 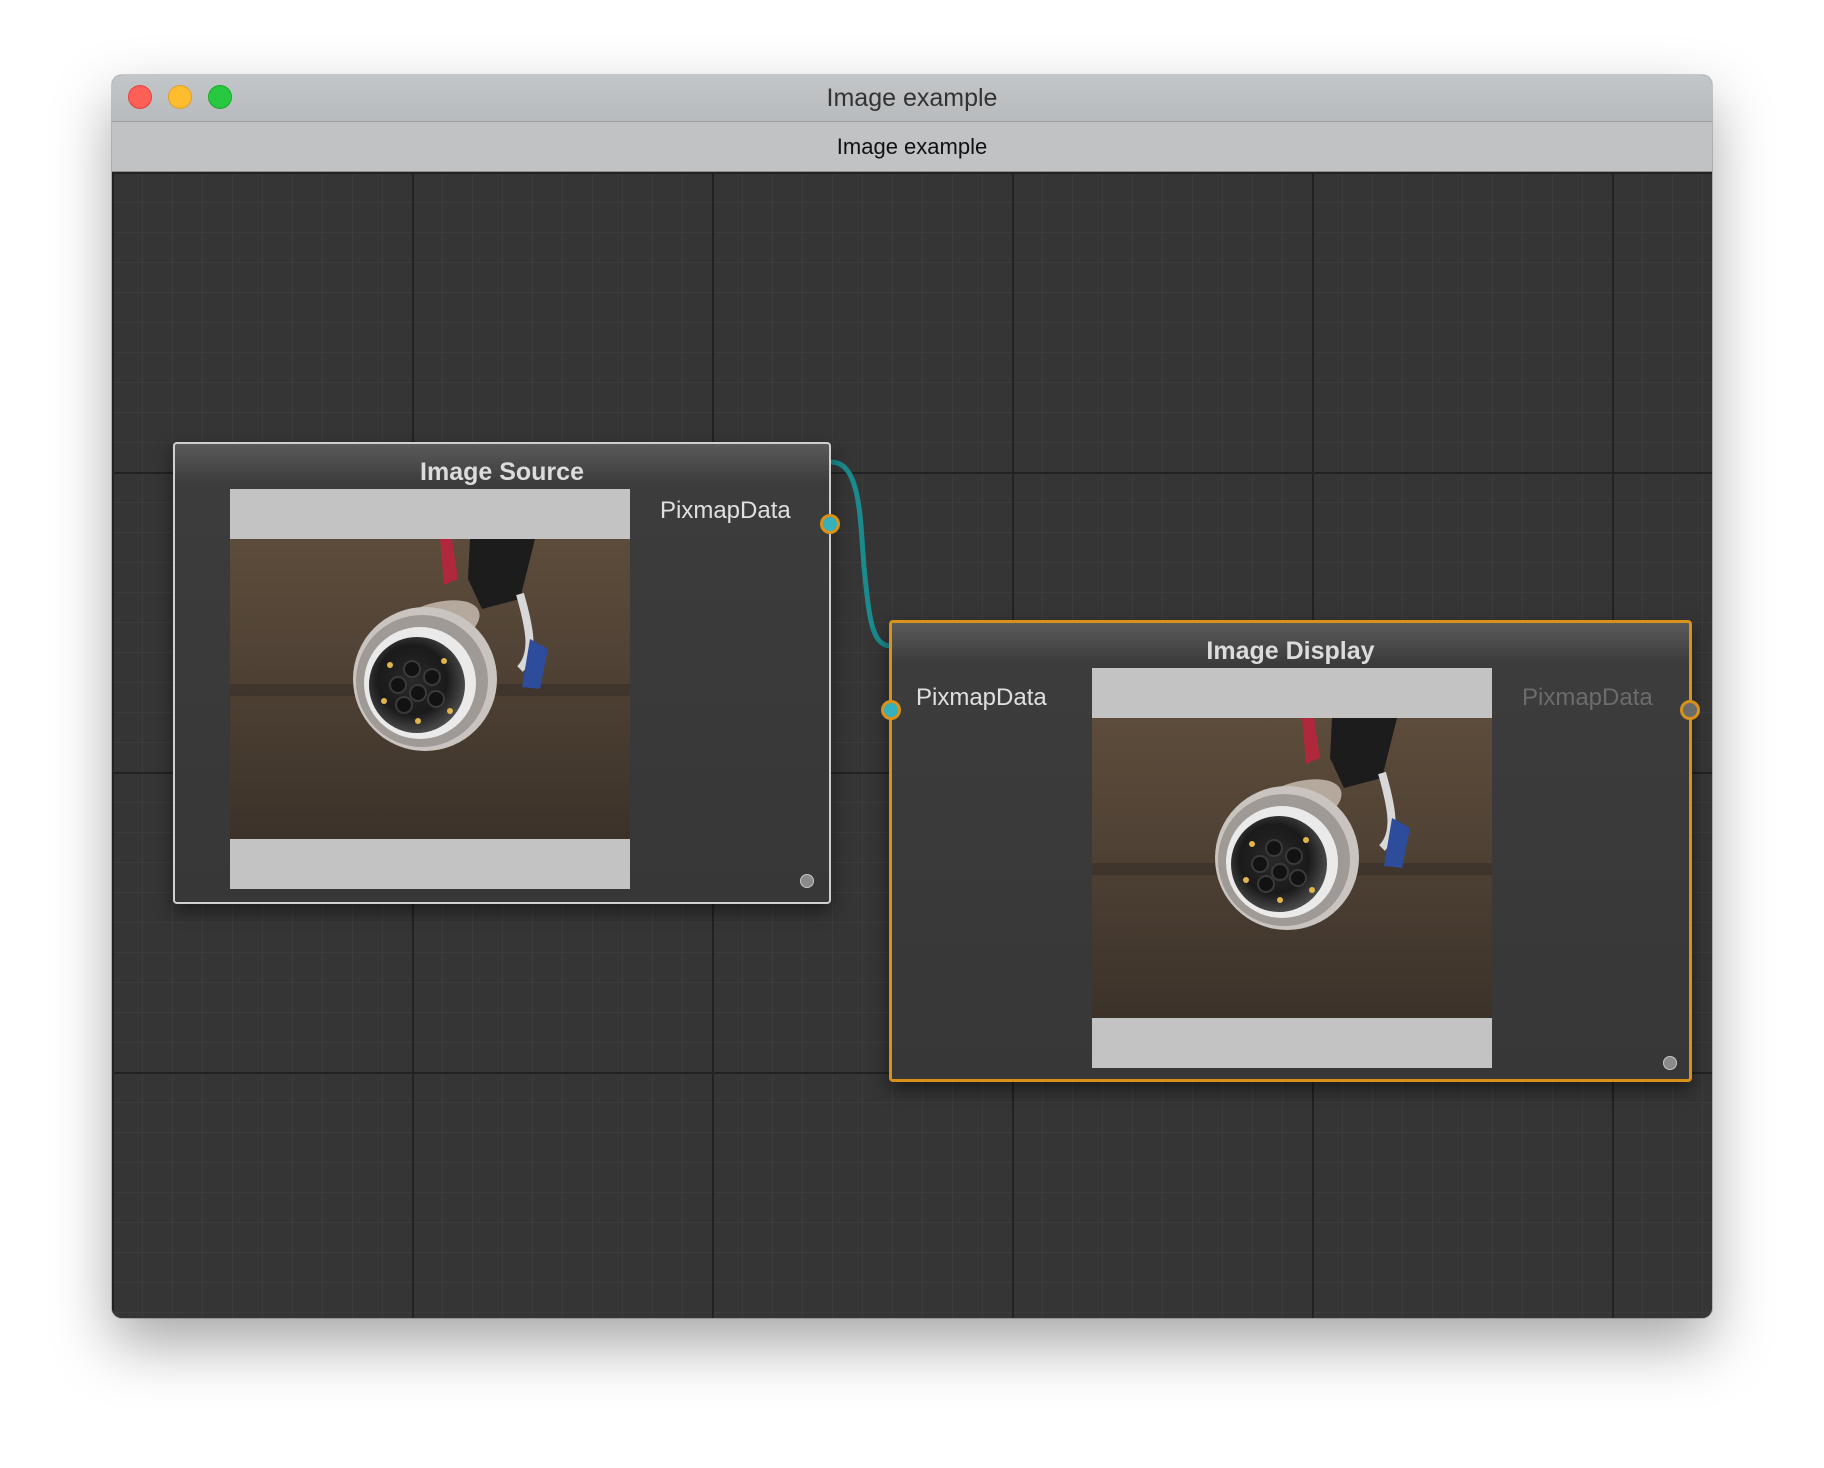 I want to click on tab-image-example: Image example, so click(x=912, y=146).